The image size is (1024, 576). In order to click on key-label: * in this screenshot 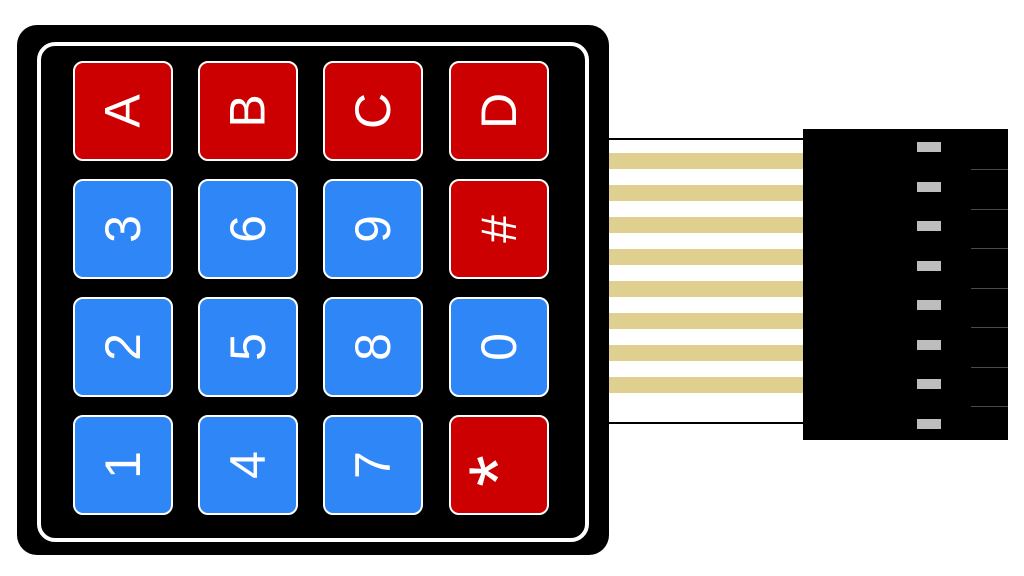, I will do `click(498, 471)`.